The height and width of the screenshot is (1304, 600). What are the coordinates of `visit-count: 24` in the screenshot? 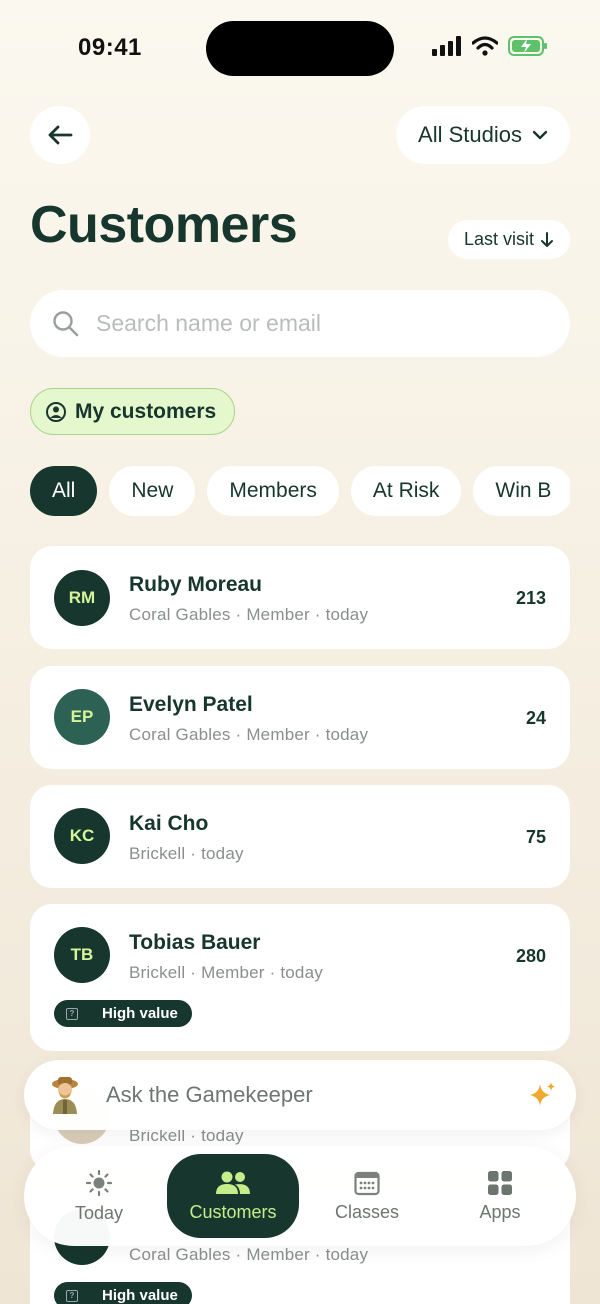 It's located at (535, 718).